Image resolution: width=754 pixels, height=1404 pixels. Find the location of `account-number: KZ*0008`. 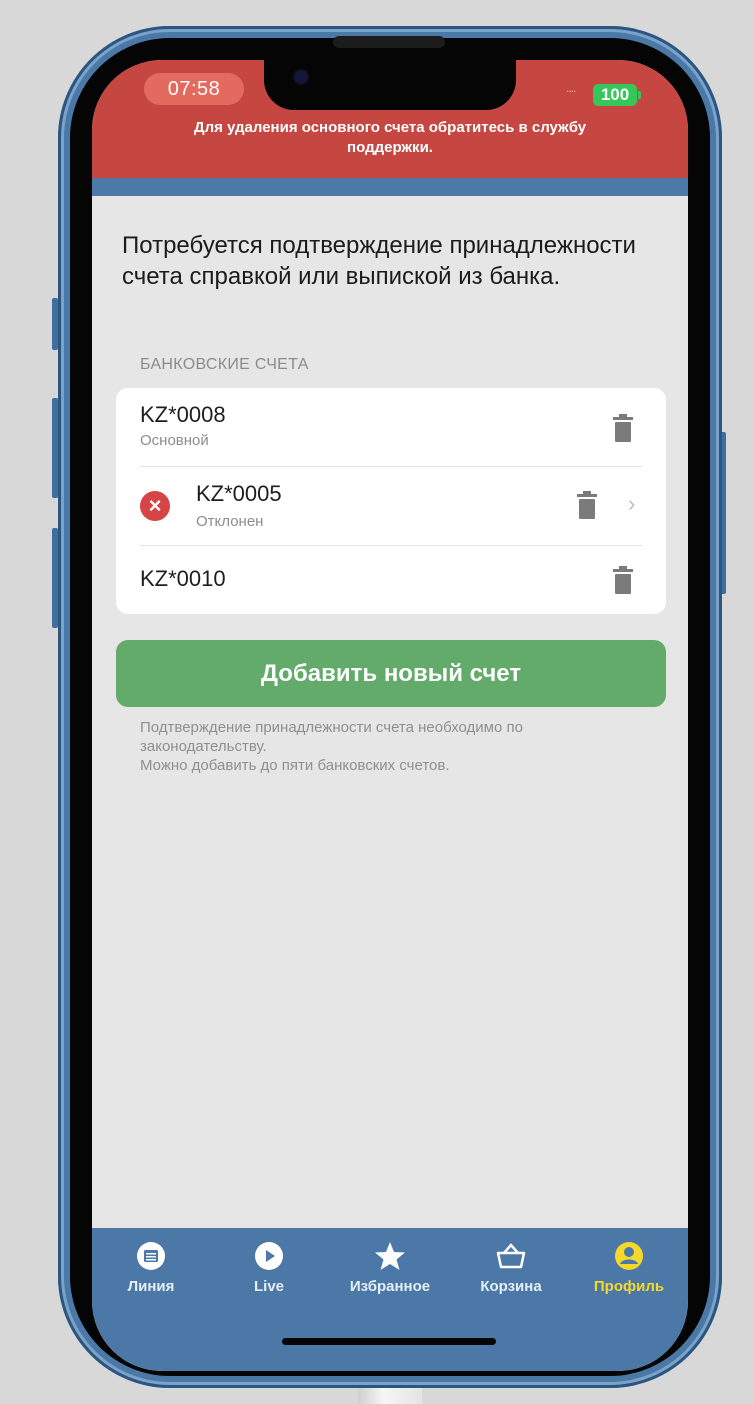

account-number: KZ*0008 is located at coordinates (183, 414).